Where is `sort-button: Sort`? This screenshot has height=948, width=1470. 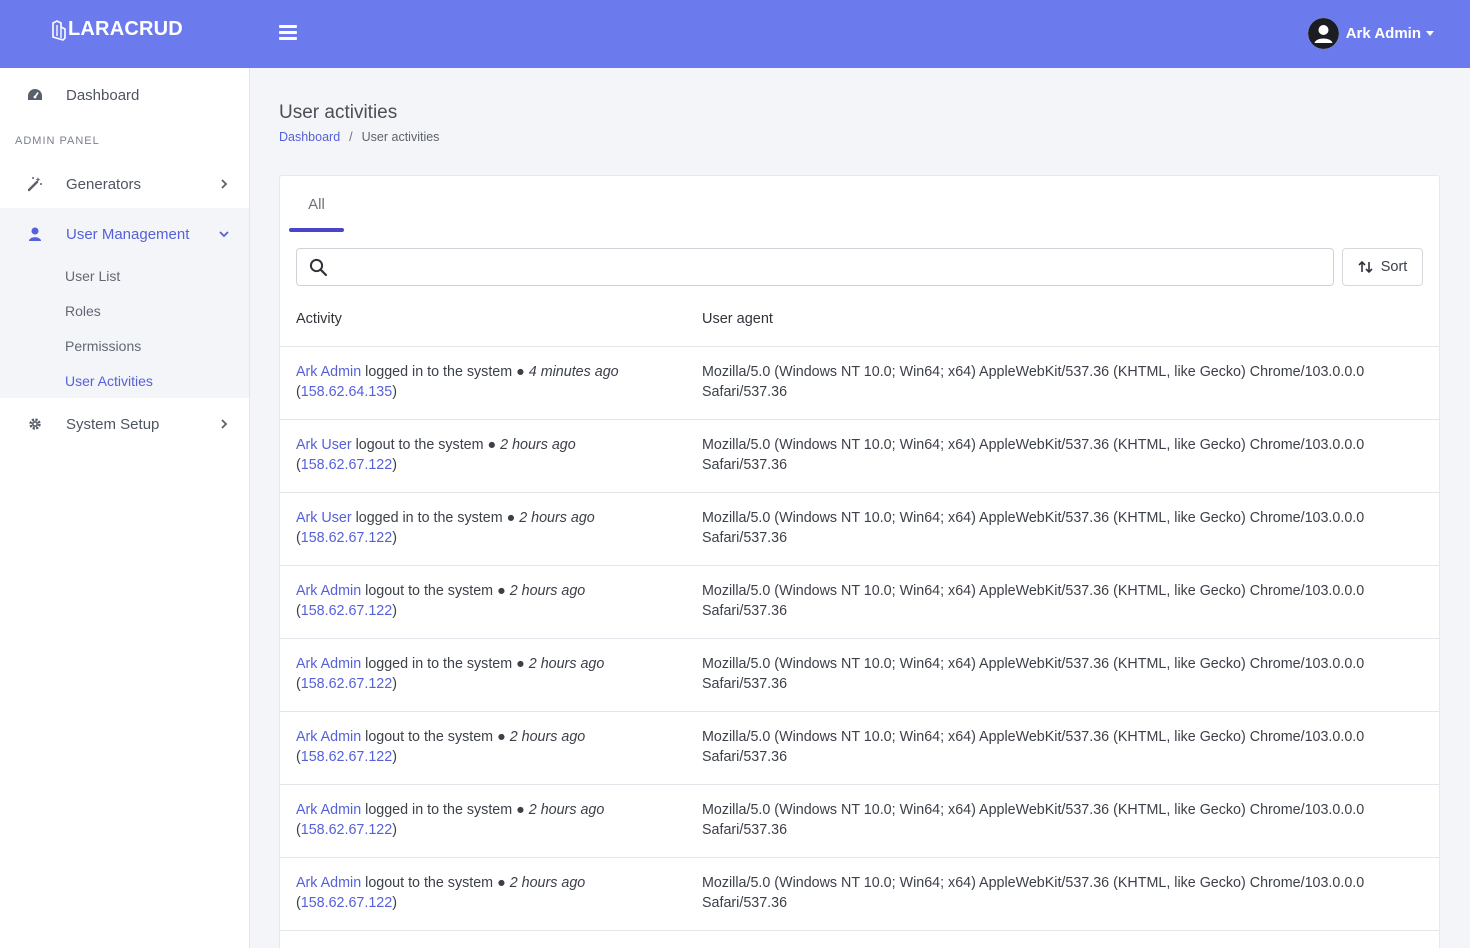 sort-button: Sort is located at coordinates (1382, 267).